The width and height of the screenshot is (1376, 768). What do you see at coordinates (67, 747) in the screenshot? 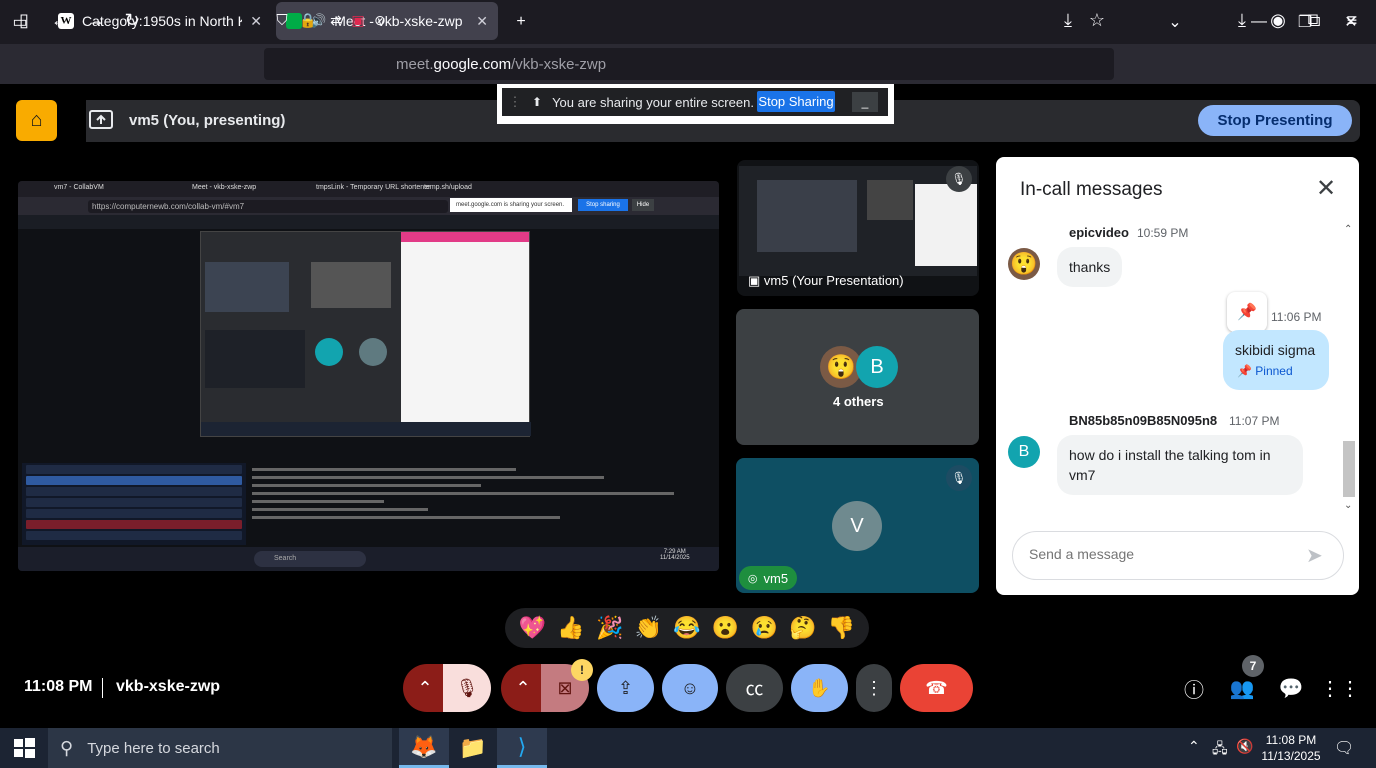
I see `search-icon: ⚲` at bounding box center [67, 747].